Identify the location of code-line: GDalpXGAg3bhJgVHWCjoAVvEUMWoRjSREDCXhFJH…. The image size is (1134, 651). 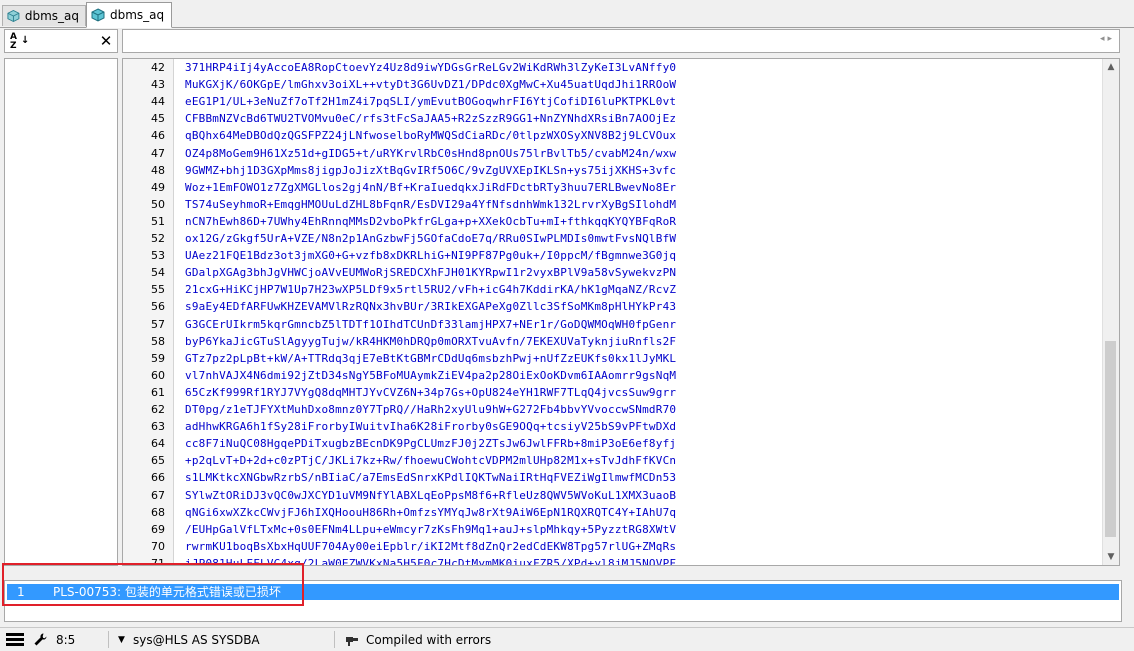
(430, 272).